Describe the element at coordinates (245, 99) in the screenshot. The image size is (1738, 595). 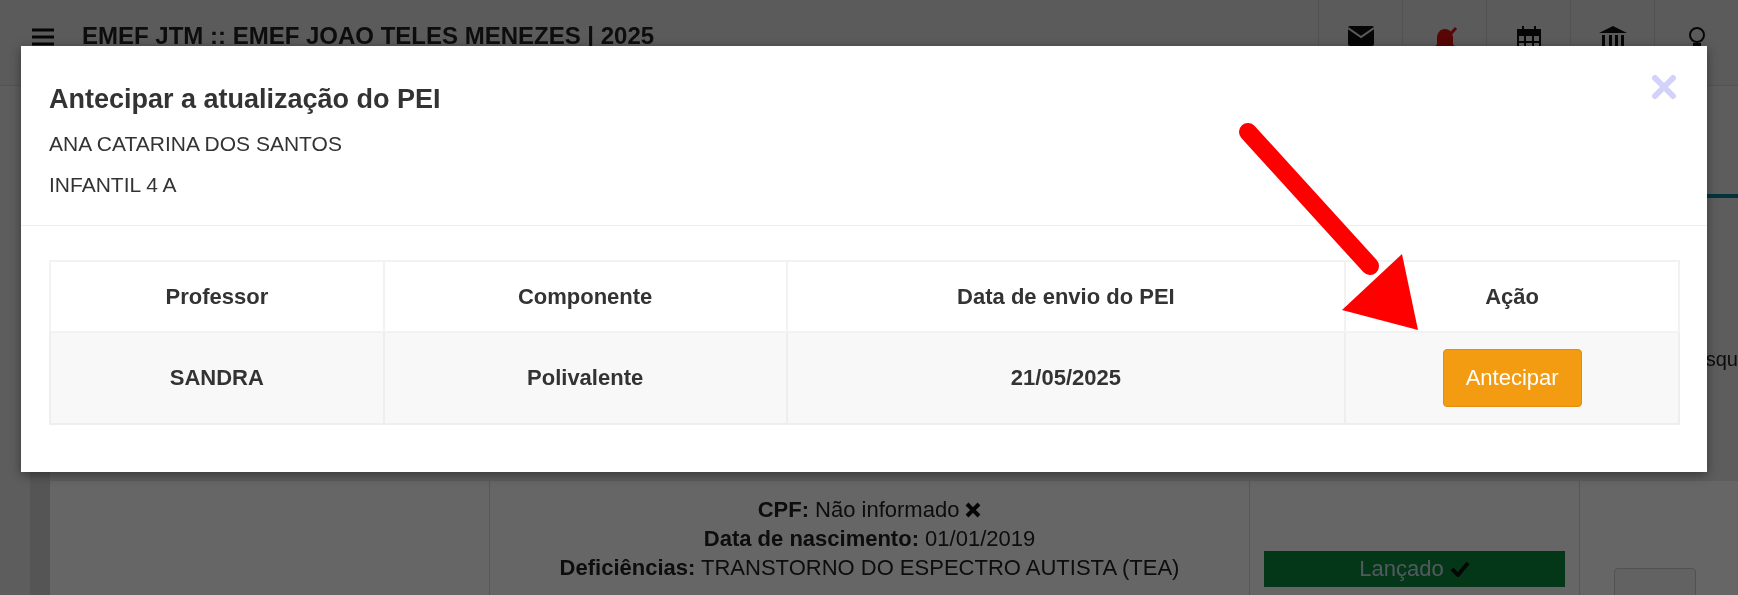
I see `modal-title: Antecipar a atualização do PEI` at that location.